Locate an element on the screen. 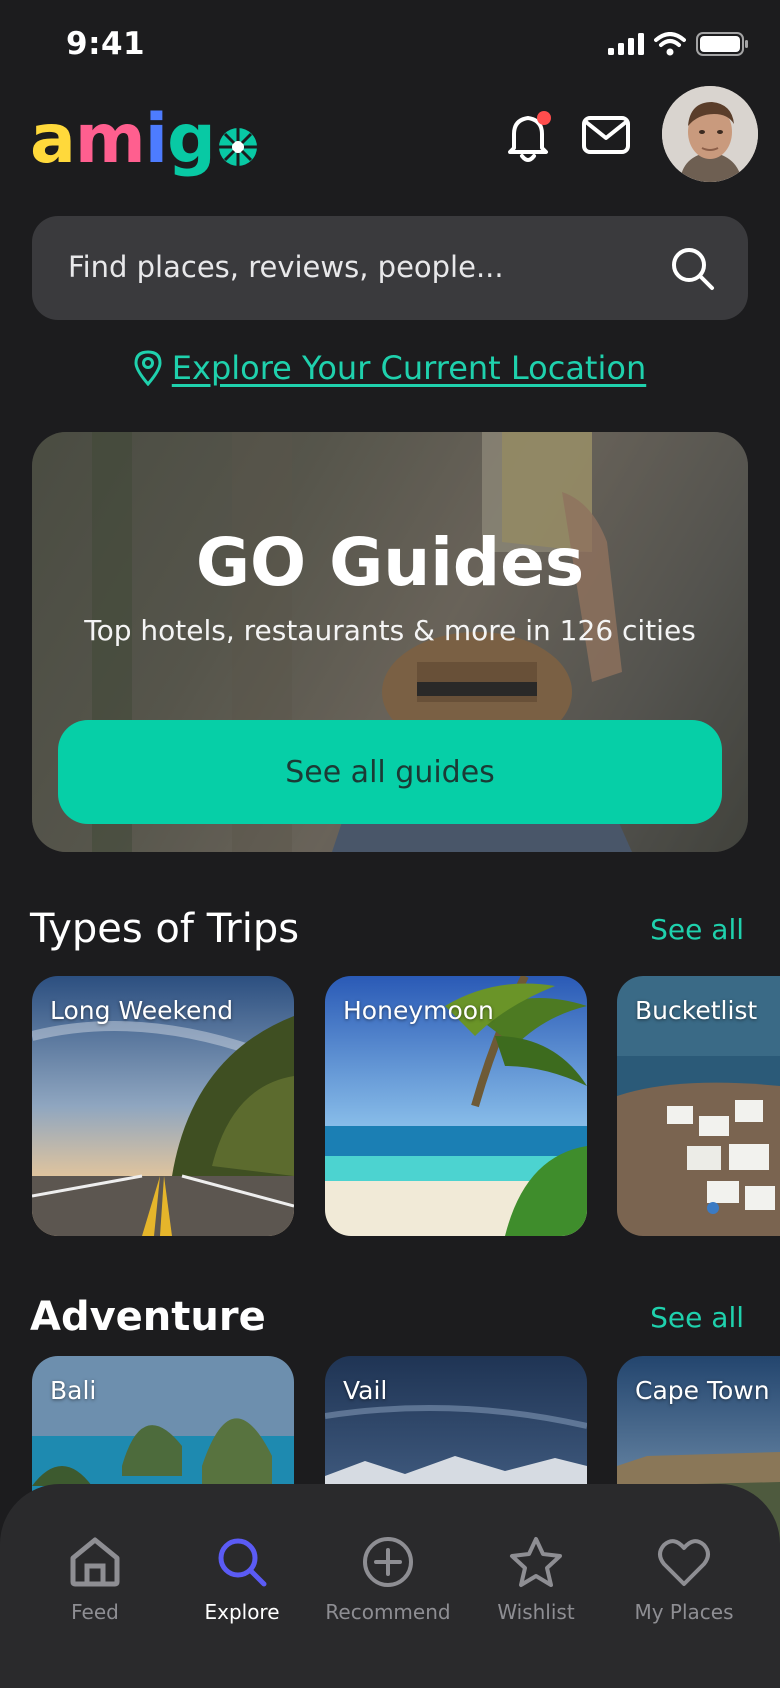 Image resolution: width=780 pixels, height=1688 pixels. tab-feed: Feed is located at coordinates (95, 1580).